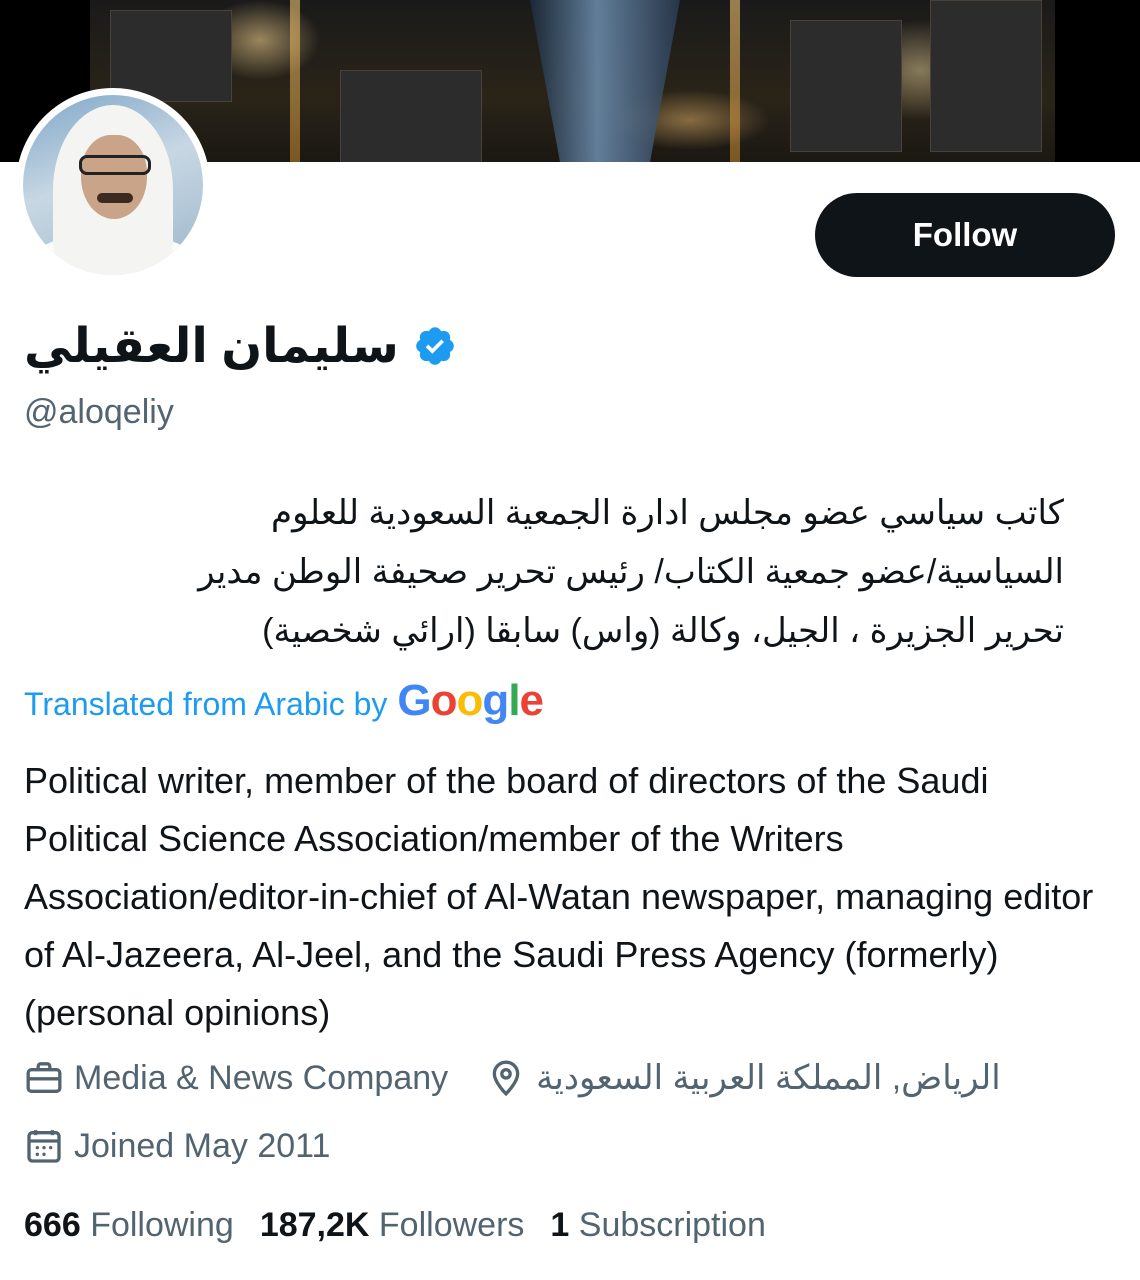 The height and width of the screenshot is (1280, 1140). What do you see at coordinates (261, 1077) in the screenshot?
I see `category-text: Media & News Company` at bounding box center [261, 1077].